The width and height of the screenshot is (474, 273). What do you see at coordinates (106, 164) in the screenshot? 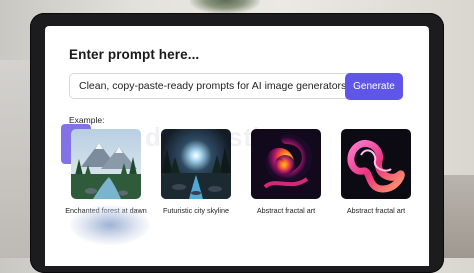
I see `forest-thumbnail` at bounding box center [106, 164].